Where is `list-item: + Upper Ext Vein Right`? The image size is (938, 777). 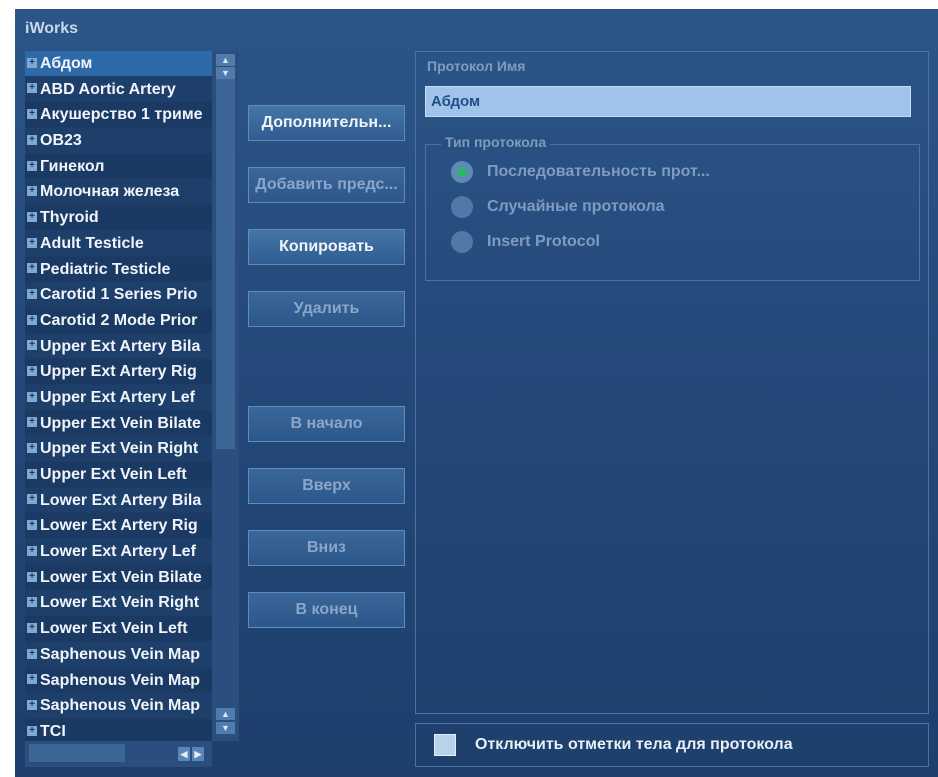 list-item: + Upper Ext Vein Right is located at coordinates (118, 449).